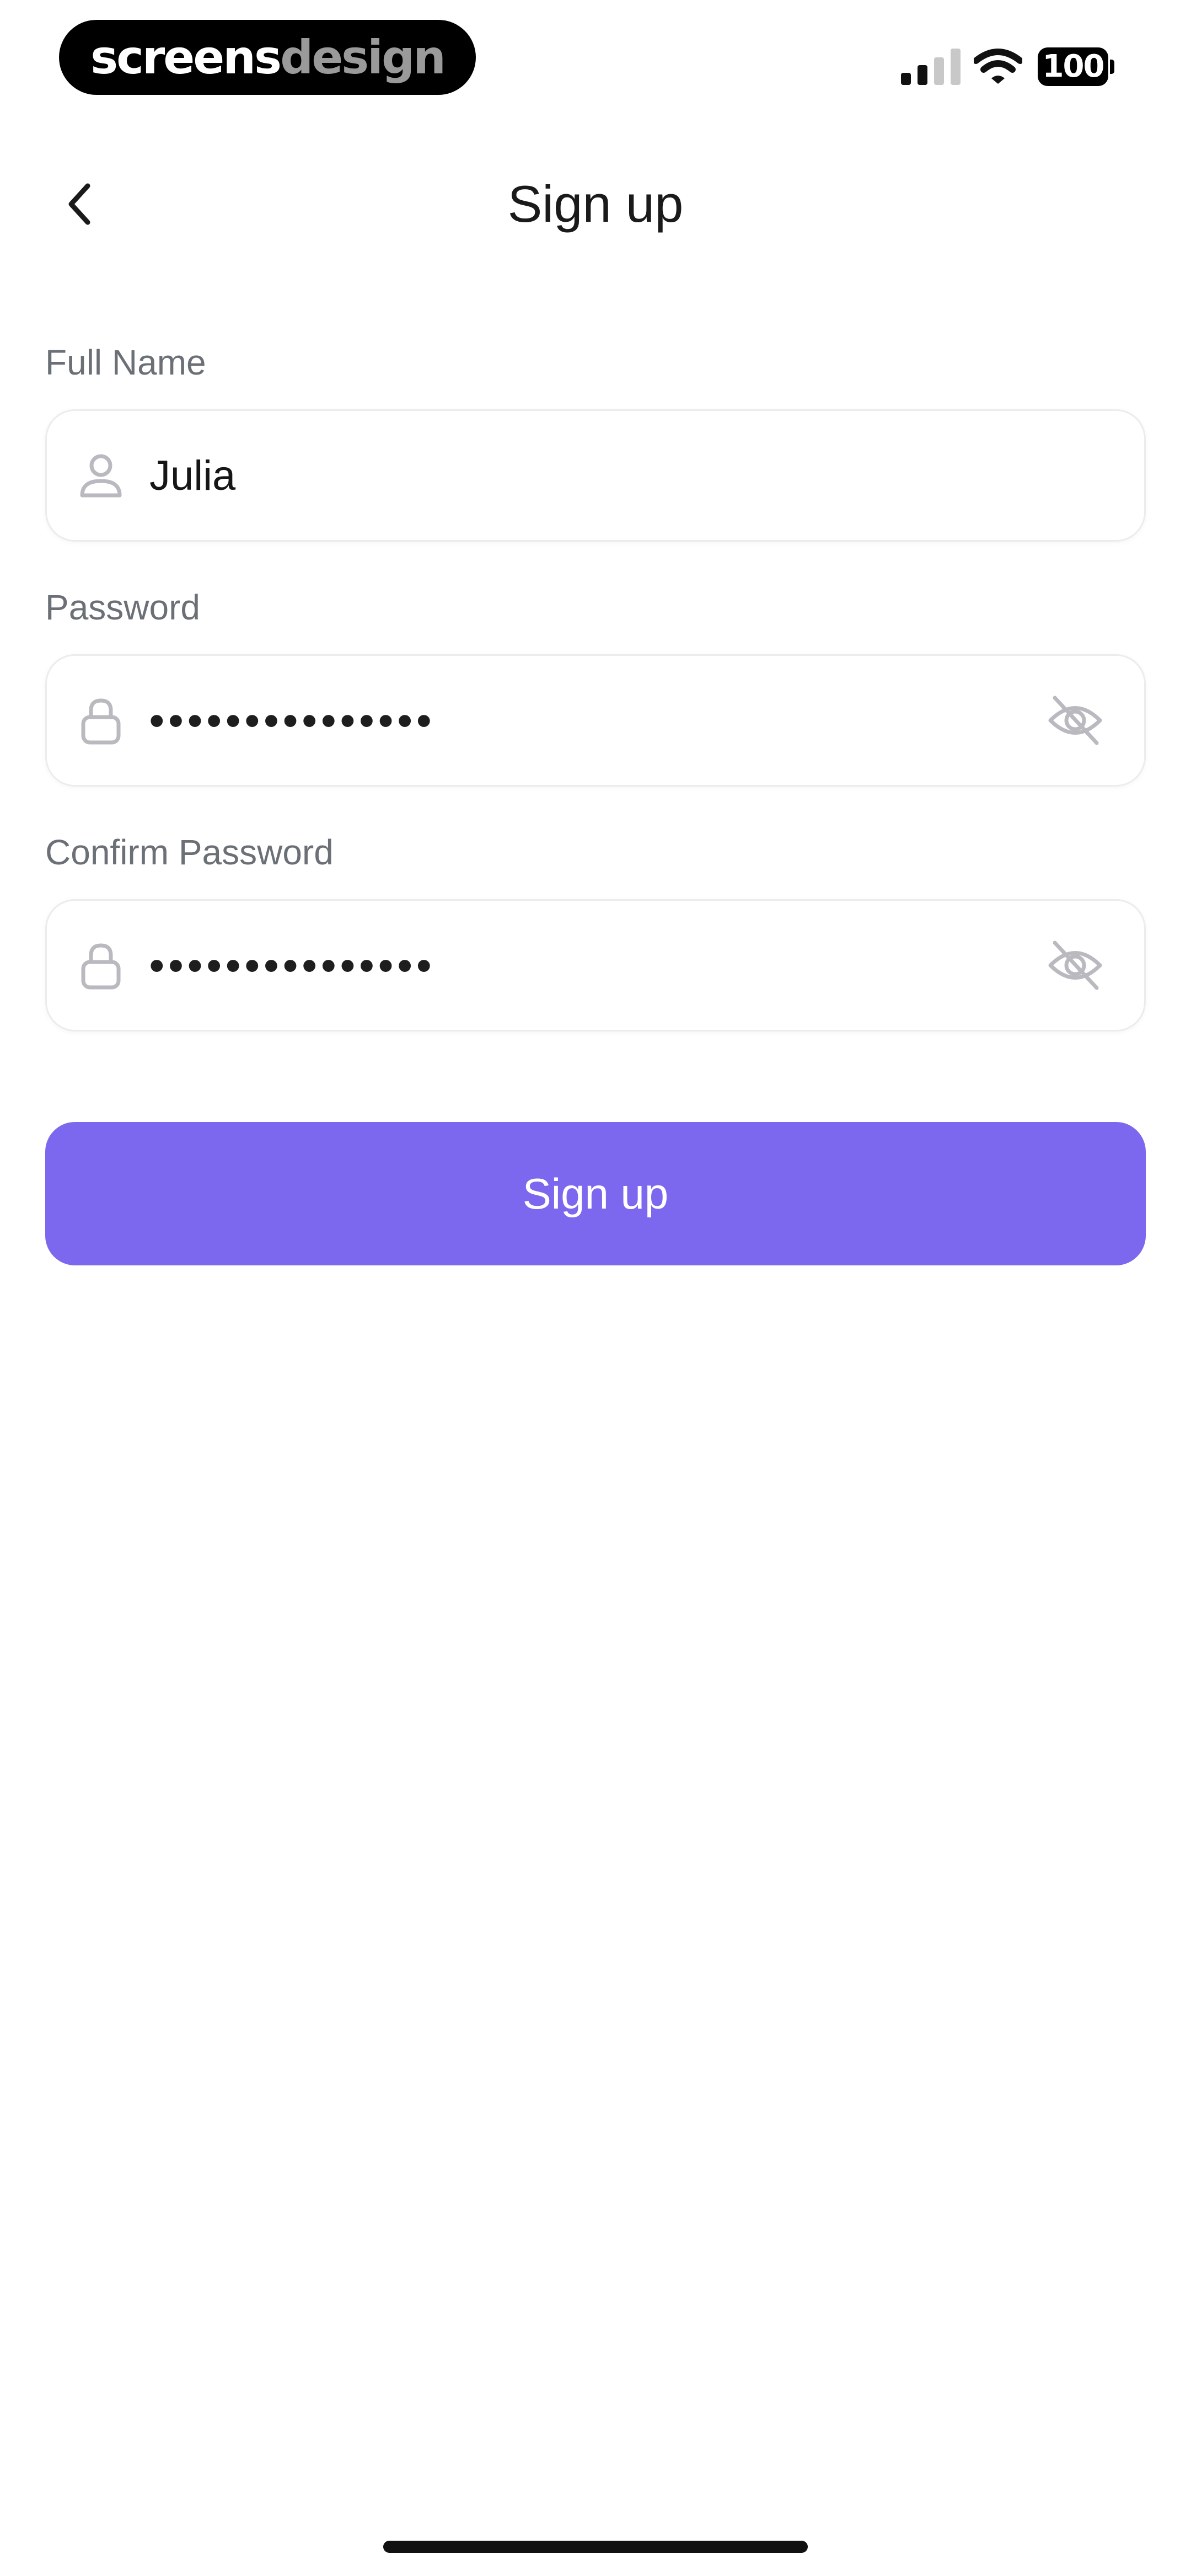 Image resolution: width=1191 pixels, height=2576 pixels. I want to click on status-bar: screens design 100, so click(595, 55).